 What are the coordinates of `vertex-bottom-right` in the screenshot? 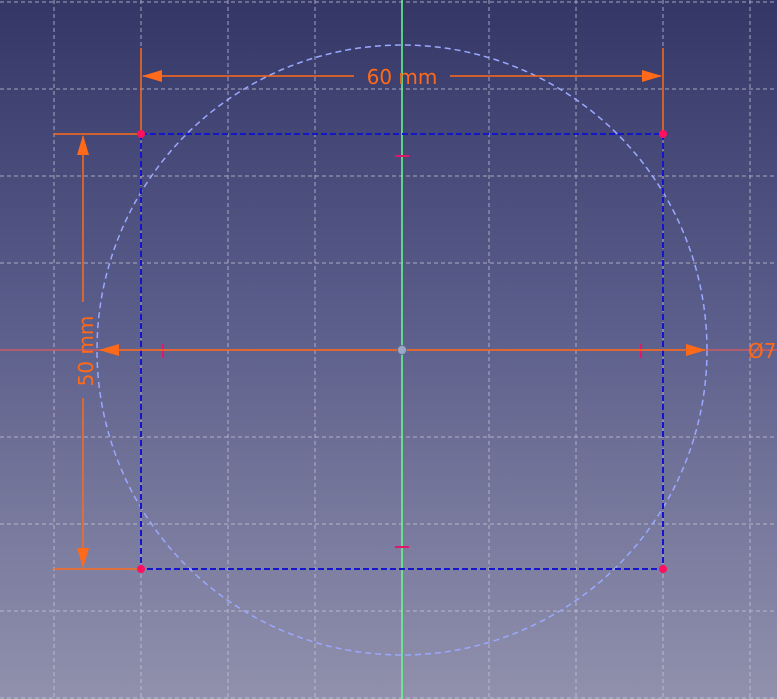 It's located at (663, 569).